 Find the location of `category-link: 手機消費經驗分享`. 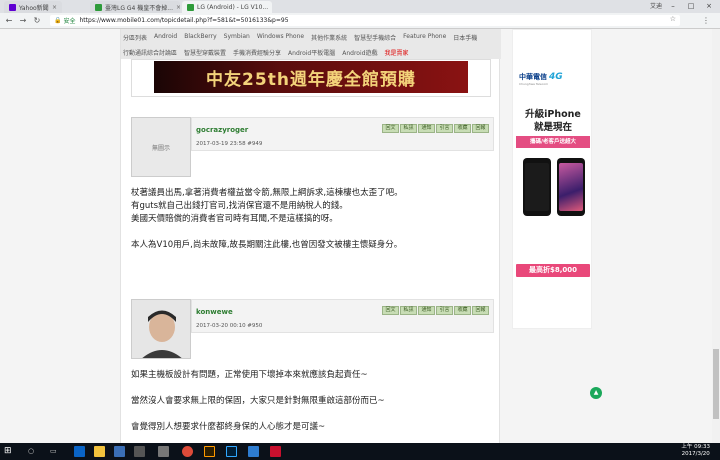

category-link: 手機消費經驗分享 is located at coordinates (257, 52).